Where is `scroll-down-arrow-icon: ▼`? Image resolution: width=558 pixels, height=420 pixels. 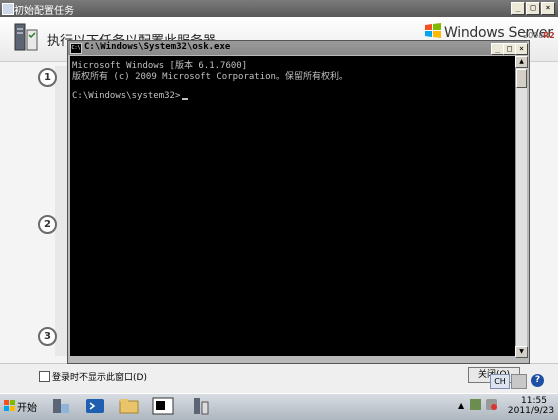 scroll-down-arrow-icon: ▼ is located at coordinates (521, 352).